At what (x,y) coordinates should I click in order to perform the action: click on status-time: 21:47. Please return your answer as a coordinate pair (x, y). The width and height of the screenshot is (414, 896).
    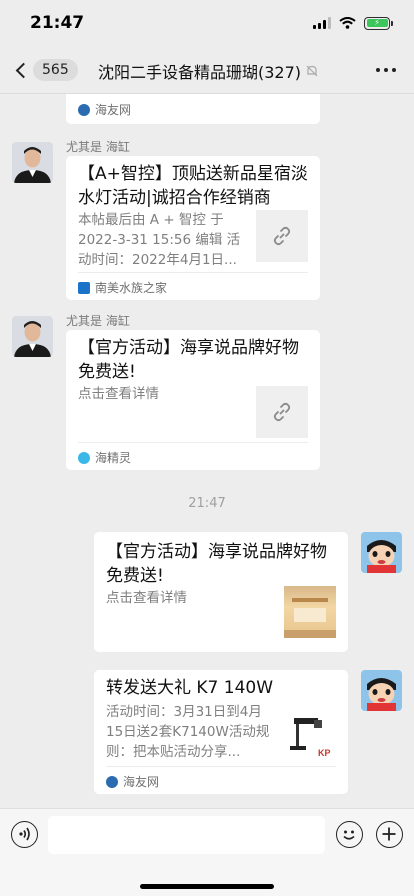
    Looking at the image, I should click on (57, 23).